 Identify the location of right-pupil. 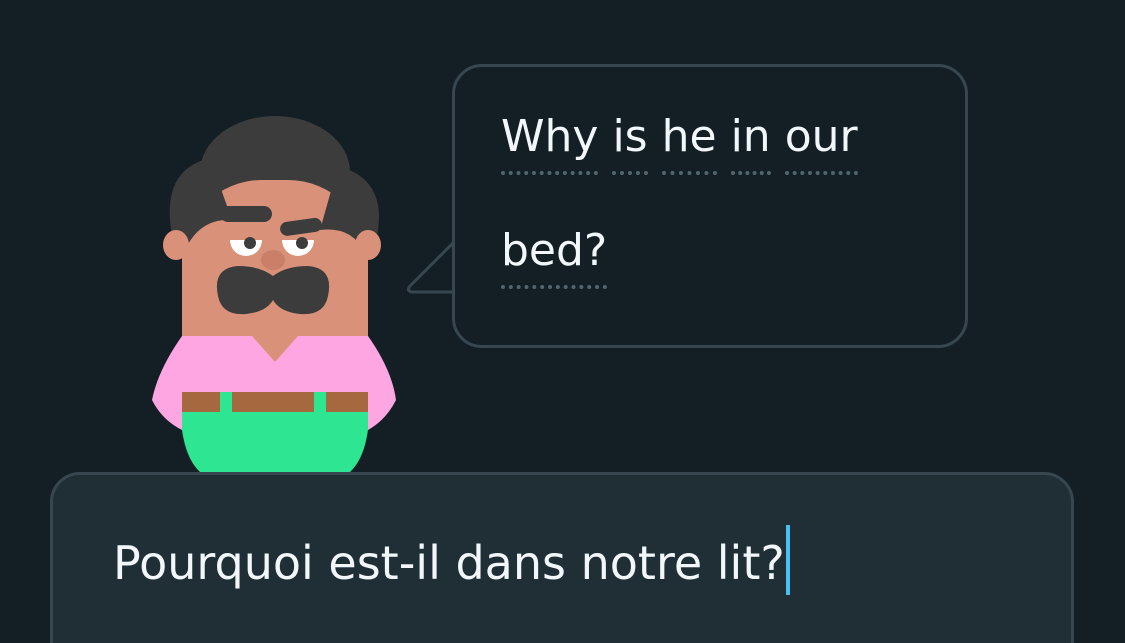
(302, 243).